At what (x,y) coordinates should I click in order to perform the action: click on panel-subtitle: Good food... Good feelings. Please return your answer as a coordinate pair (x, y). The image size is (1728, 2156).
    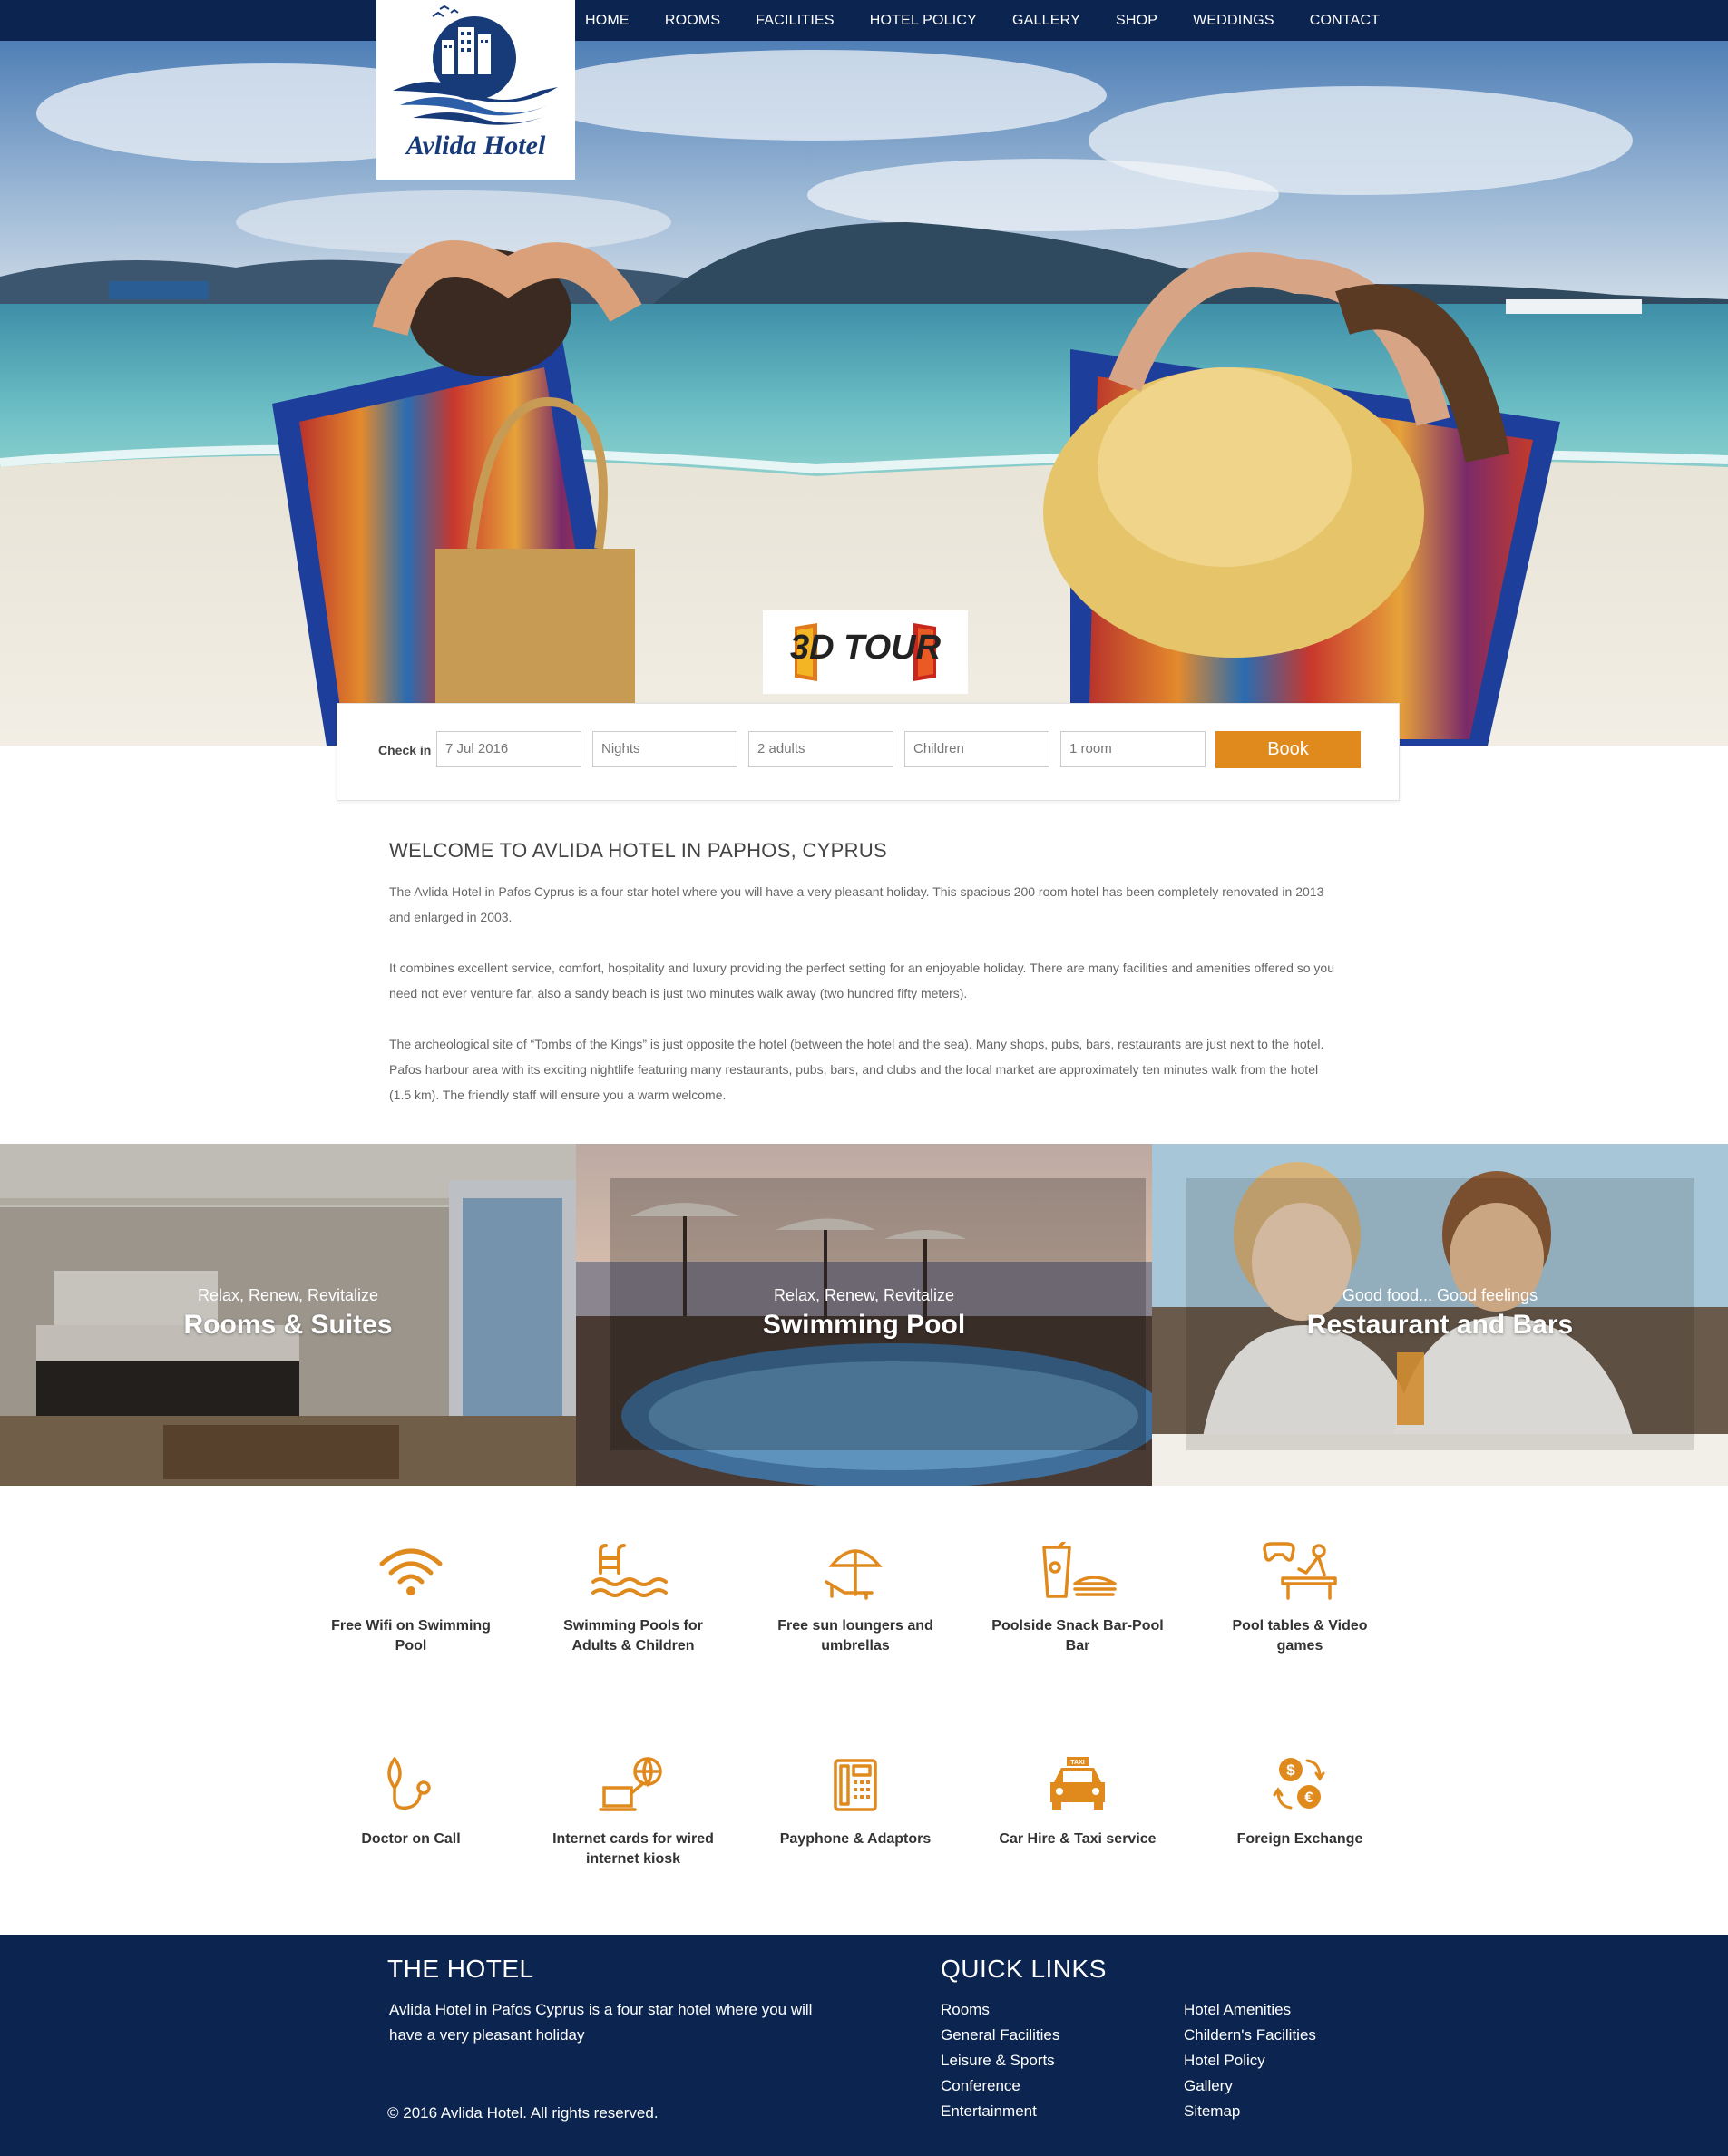
    Looking at the image, I should click on (1440, 1295).